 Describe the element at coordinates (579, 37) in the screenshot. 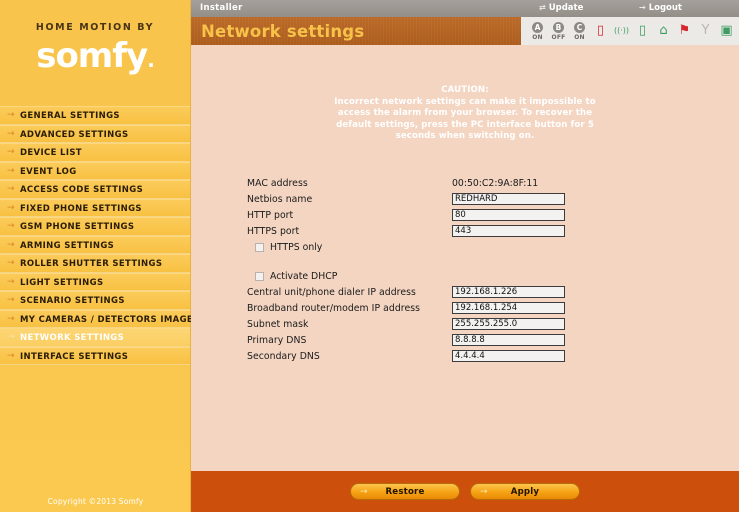

I see `zone-c-indicator-state: ON` at that location.